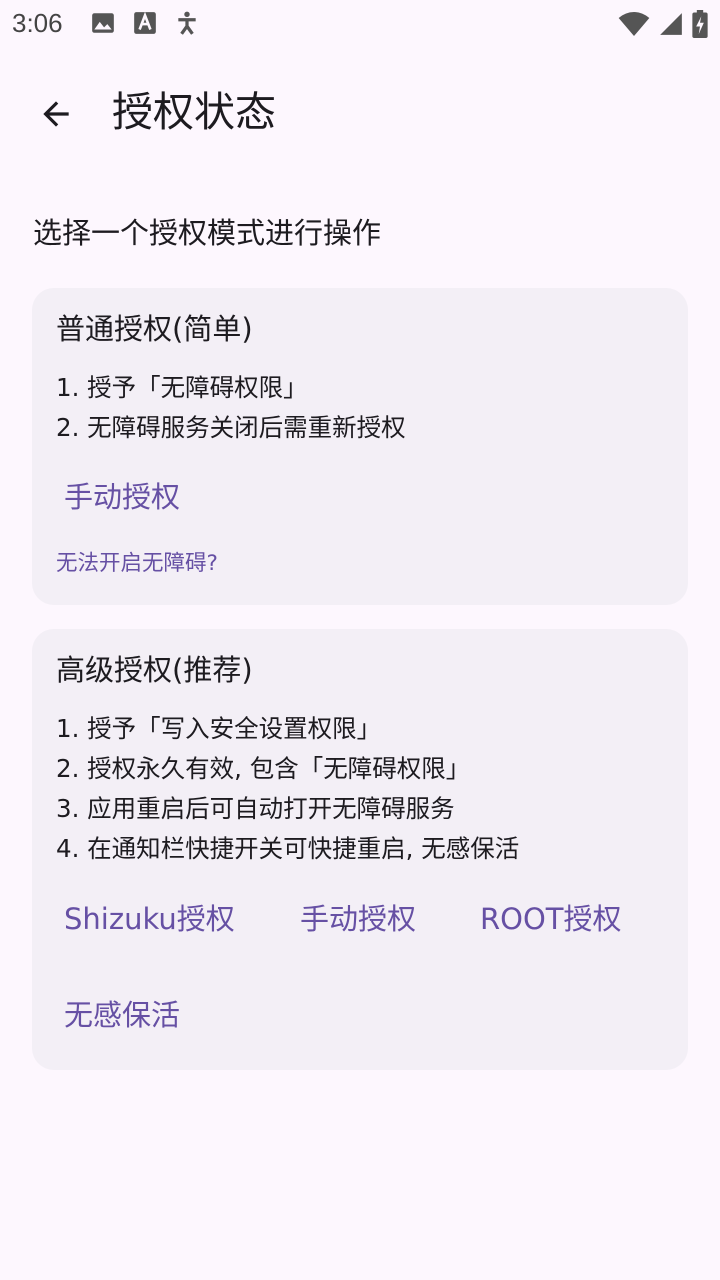 The image size is (720, 1280). I want to click on back-button, so click(56, 114).